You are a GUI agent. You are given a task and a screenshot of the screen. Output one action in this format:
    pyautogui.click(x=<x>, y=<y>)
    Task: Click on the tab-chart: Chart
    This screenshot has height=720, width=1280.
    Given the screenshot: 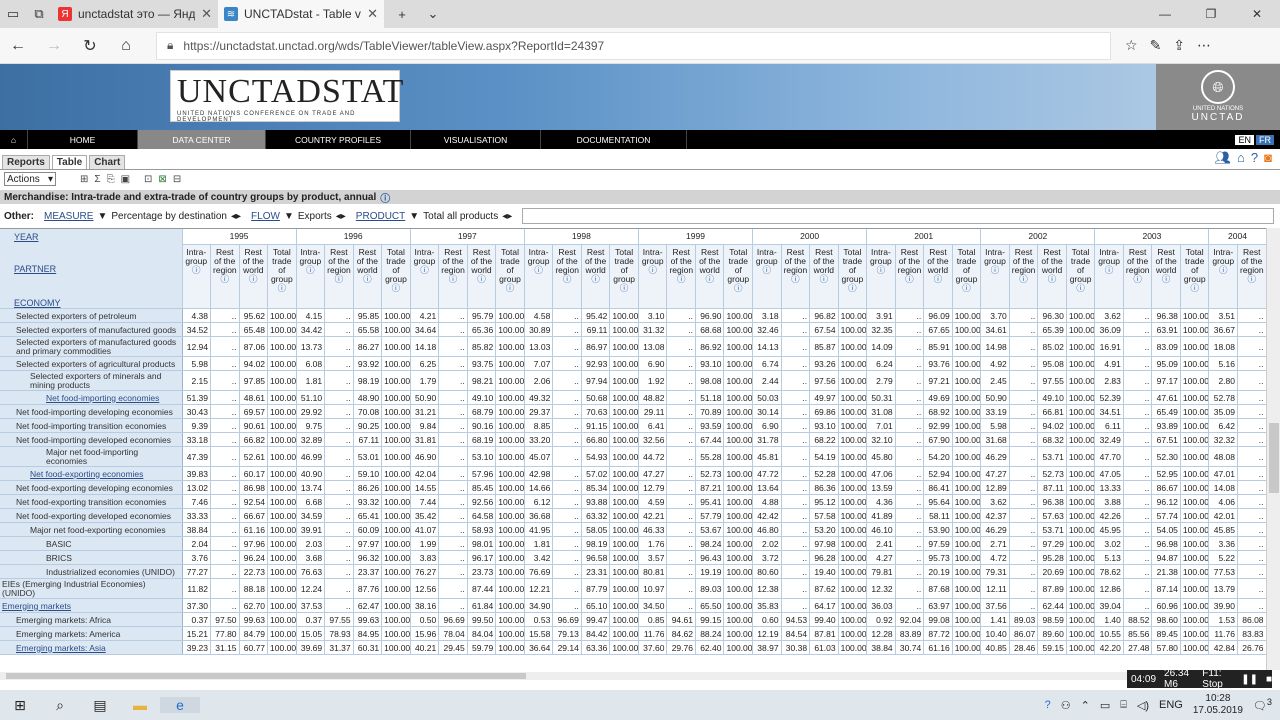 What is the action you would take?
    pyautogui.click(x=107, y=162)
    